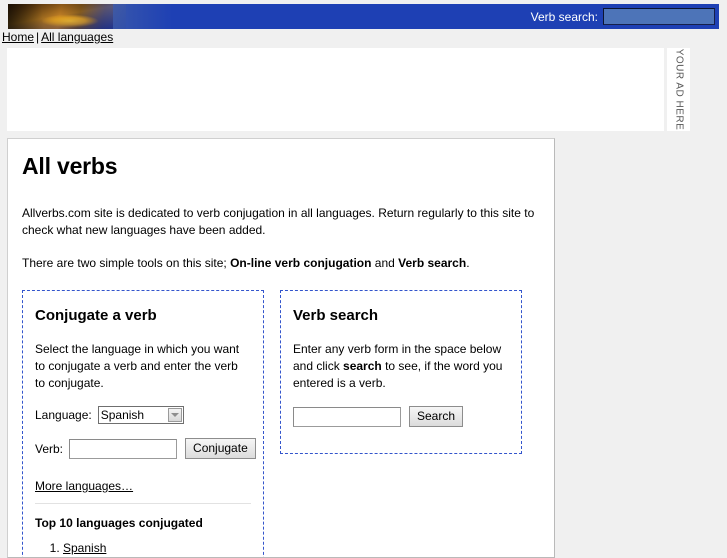 Image resolution: width=727 pixels, height=558 pixels. Describe the element at coordinates (157, 548) in the screenshot. I see `list-item: Spanish` at that location.